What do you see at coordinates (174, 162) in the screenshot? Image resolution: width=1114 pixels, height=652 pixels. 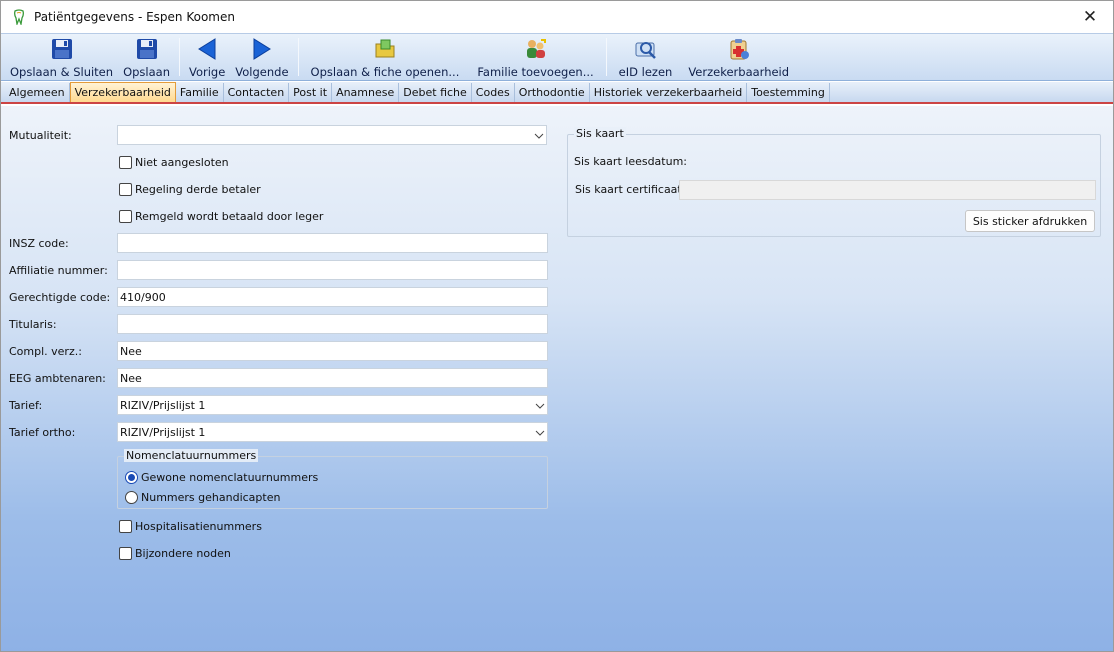 I see `niet-aangesloten-checkbox: Niet aangesloten` at bounding box center [174, 162].